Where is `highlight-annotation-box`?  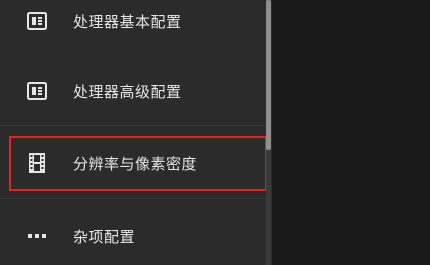 highlight-annotation-box is located at coordinates (138, 163).